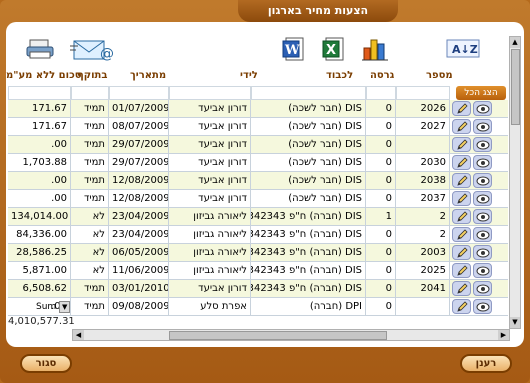 The width and height of the screenshot is (530, 383). What do you see at coordinates (40, 50) in the screenshot?
I see `print-icon` at bounding box center [40, 50].